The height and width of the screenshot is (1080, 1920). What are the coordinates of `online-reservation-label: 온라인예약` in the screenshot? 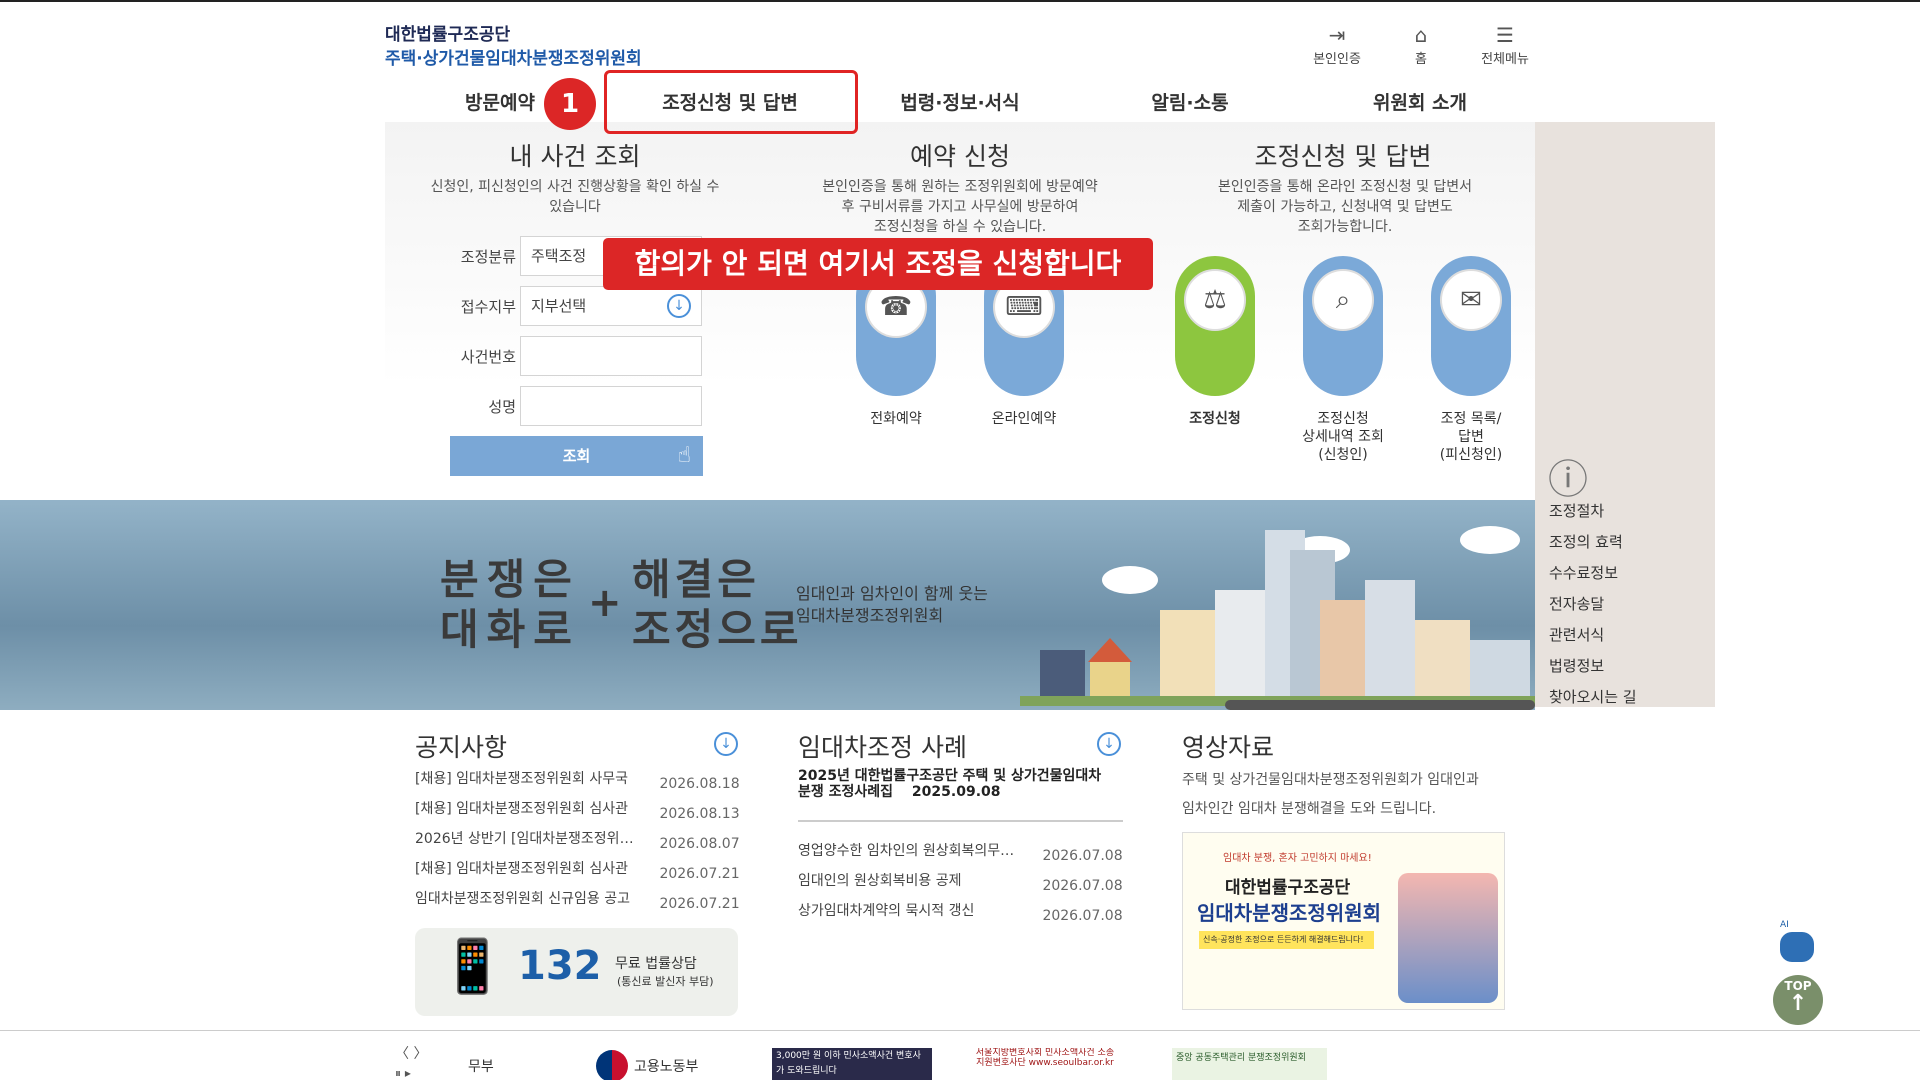 It's located at (1024, 419).